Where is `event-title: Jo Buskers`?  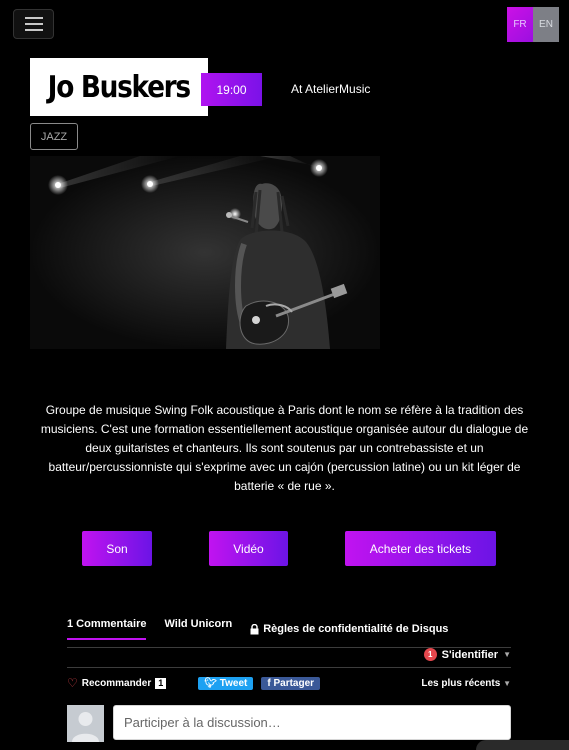 event-title: Jo Buskers is located at coordinates (119, 87).